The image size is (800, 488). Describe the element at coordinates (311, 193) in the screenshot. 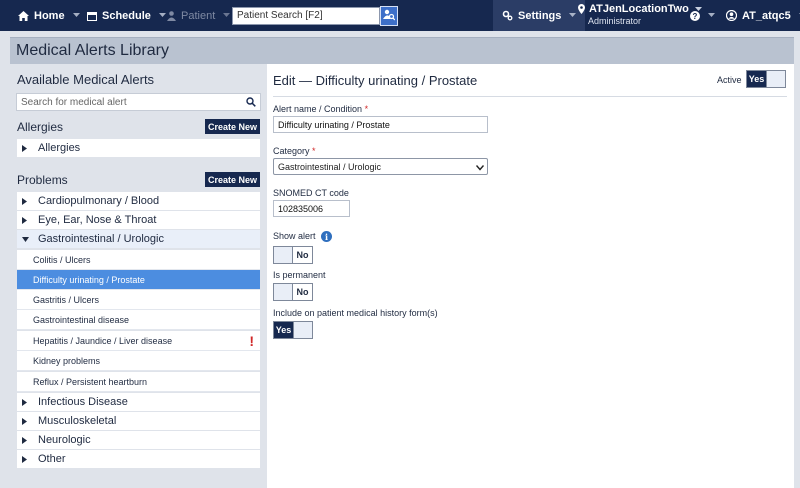

I see `snomed-label: SNOMED CT code` at that location.